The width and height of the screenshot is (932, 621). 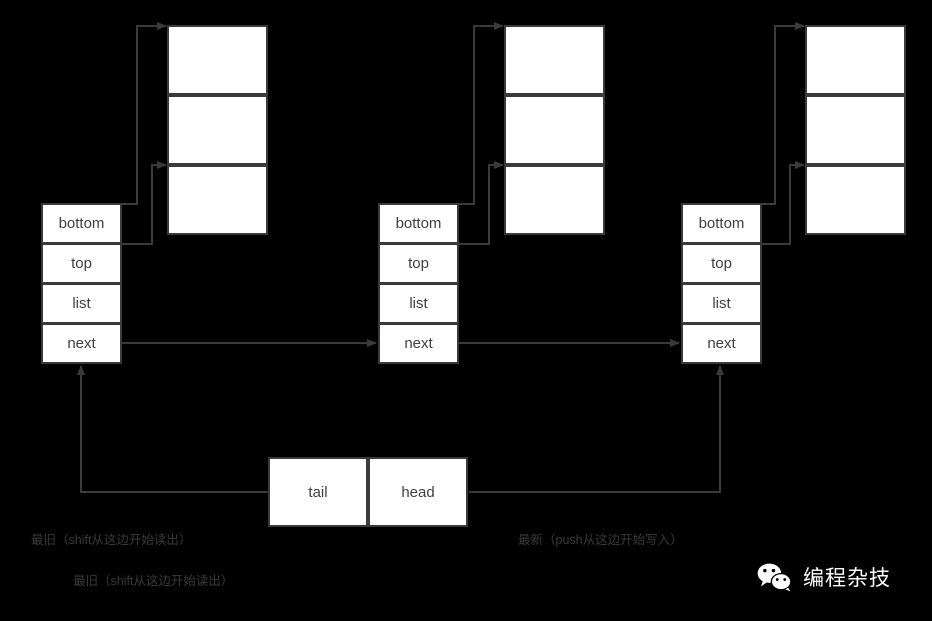 I want to click on node2-field-next: next, so click(x=418, y=343).